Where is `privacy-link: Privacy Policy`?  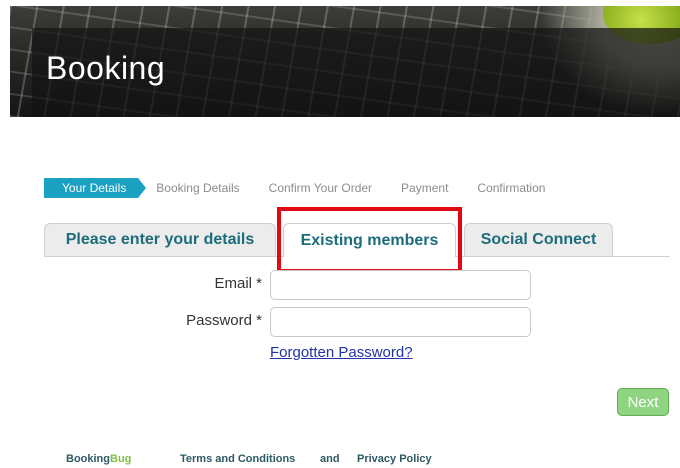
privacy-link: Privacy Policy is located at coordinates (394, 459).